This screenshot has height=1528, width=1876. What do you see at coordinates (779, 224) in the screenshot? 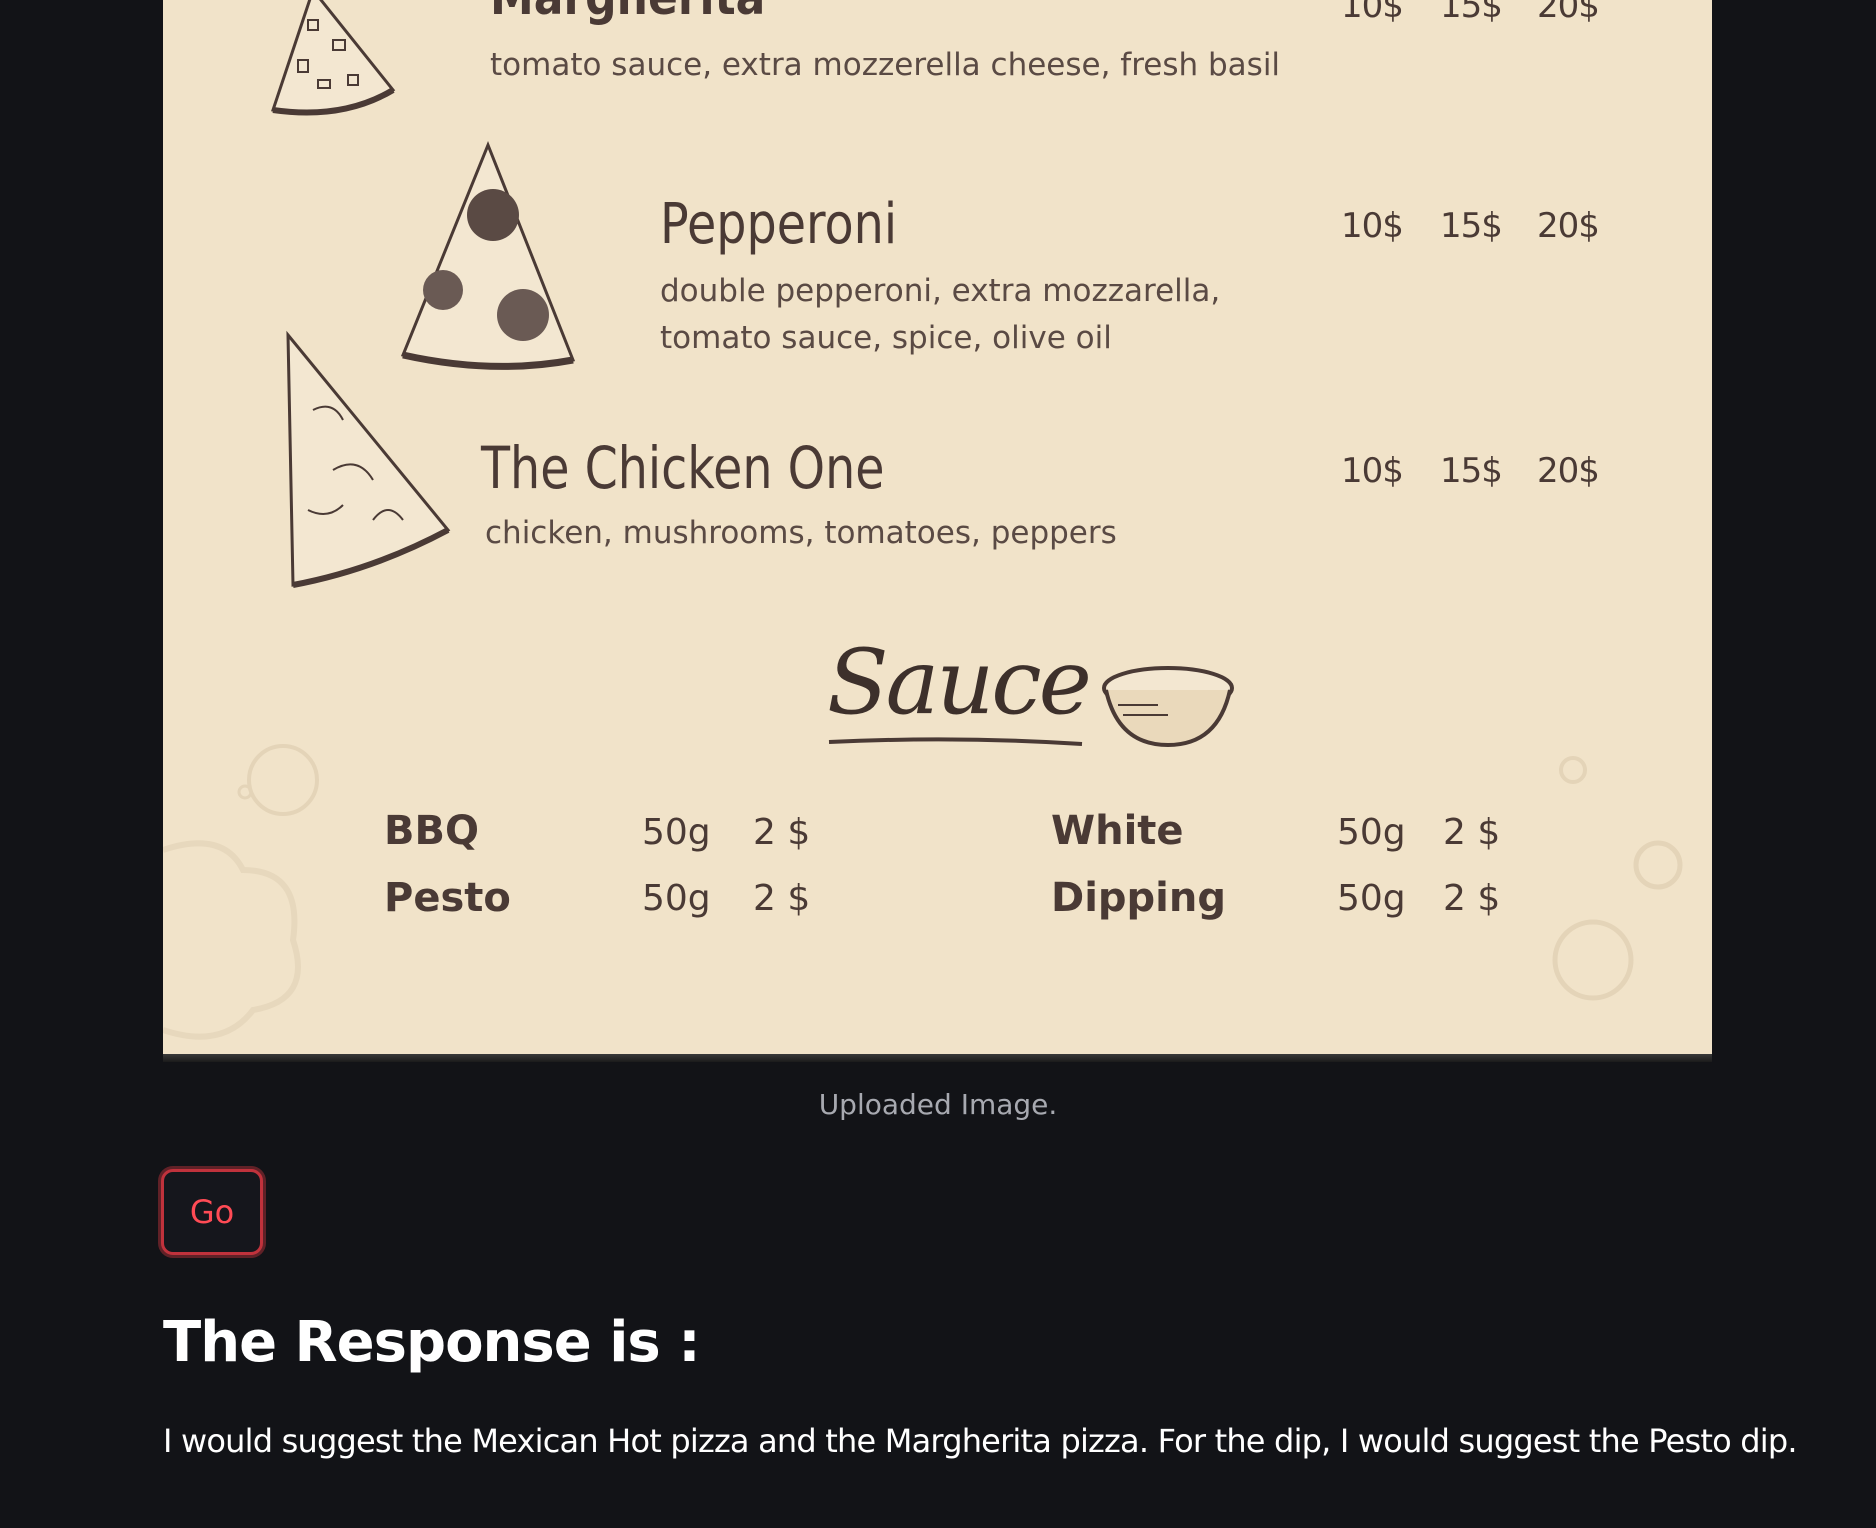
I see `pizza-name: Pepperoni` at bounding box center [779, 224].